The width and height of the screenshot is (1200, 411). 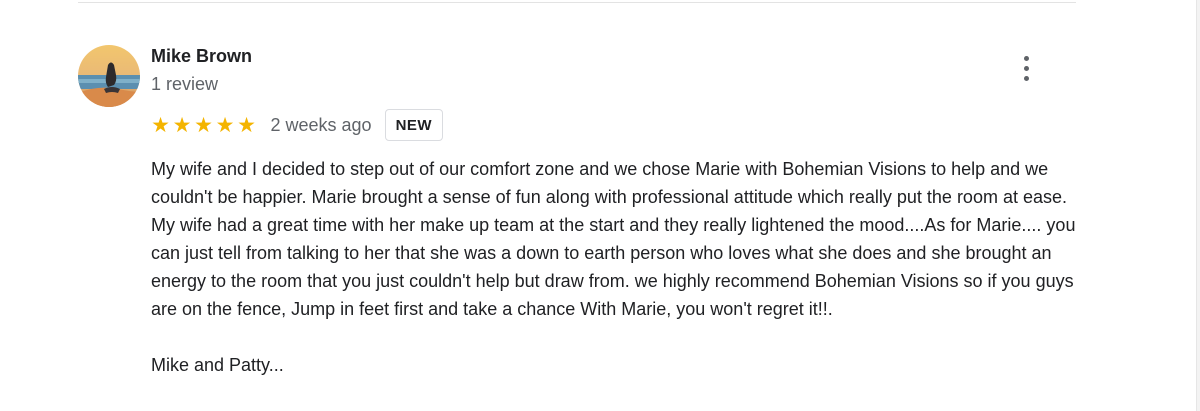 What do you see at coordinates (414, 125) in the screenshot?
I see `new-badge: NEW` at bounding box center [414, 125].